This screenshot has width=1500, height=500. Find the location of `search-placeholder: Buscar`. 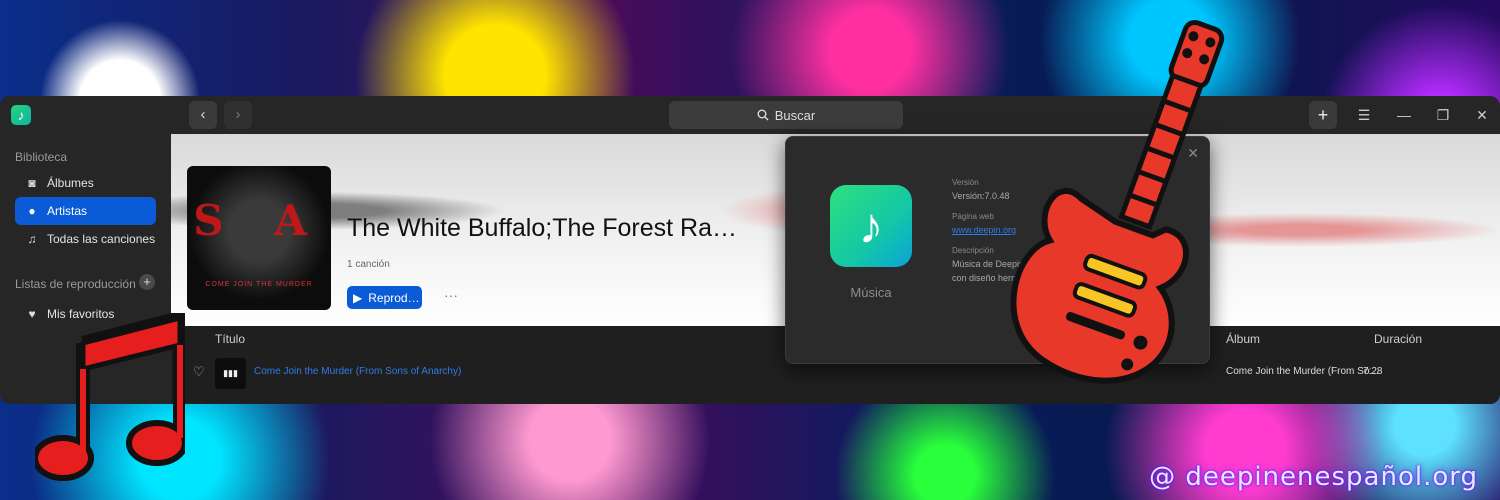

search-placeholder: Buscar is located at coordinates (795, 115).